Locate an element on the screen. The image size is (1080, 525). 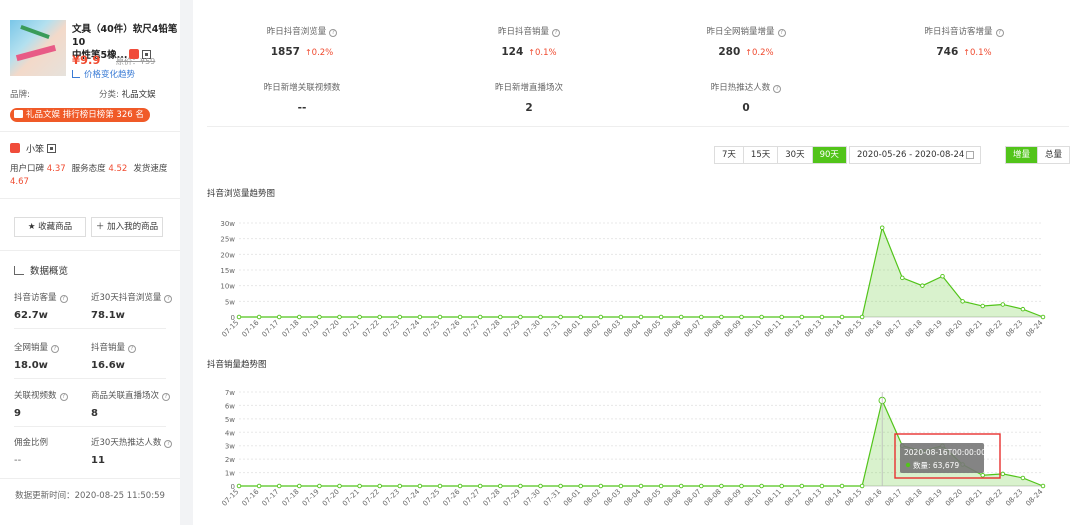
x-tick-label: 07-17 is located at coordinates (271, 329).